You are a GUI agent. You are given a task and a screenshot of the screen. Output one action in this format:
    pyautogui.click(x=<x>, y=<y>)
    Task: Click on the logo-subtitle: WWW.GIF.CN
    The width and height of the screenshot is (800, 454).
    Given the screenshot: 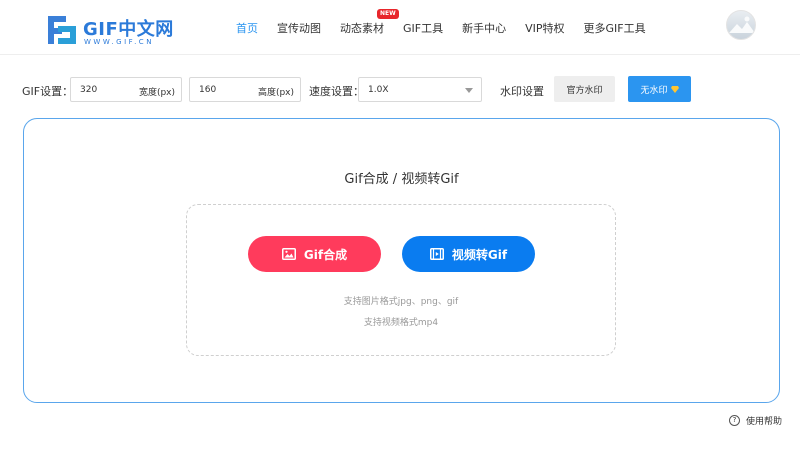 What is the action you would take?
    pyautogui.click(x=119, y=42)
    